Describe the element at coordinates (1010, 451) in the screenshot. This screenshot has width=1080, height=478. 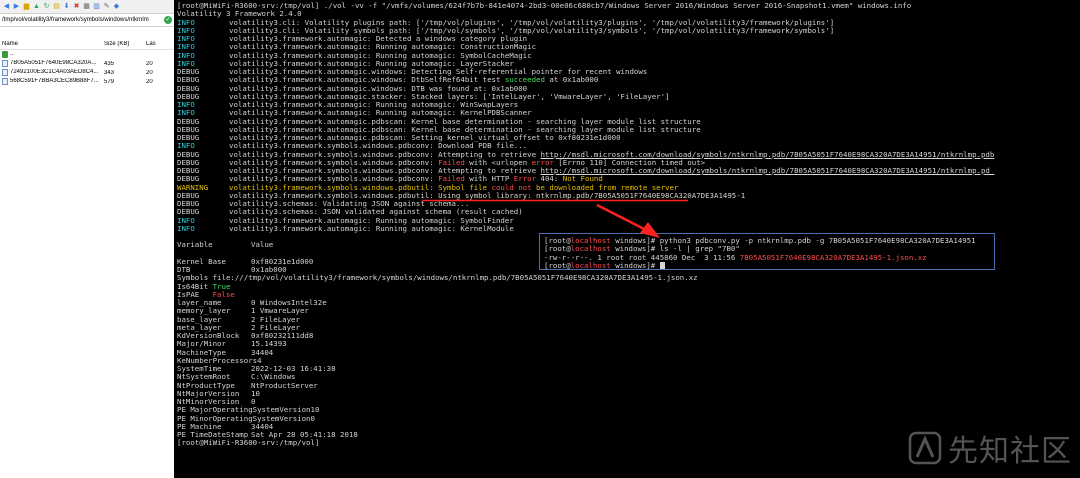
I see `watermark-text: 先知社区` at that location.